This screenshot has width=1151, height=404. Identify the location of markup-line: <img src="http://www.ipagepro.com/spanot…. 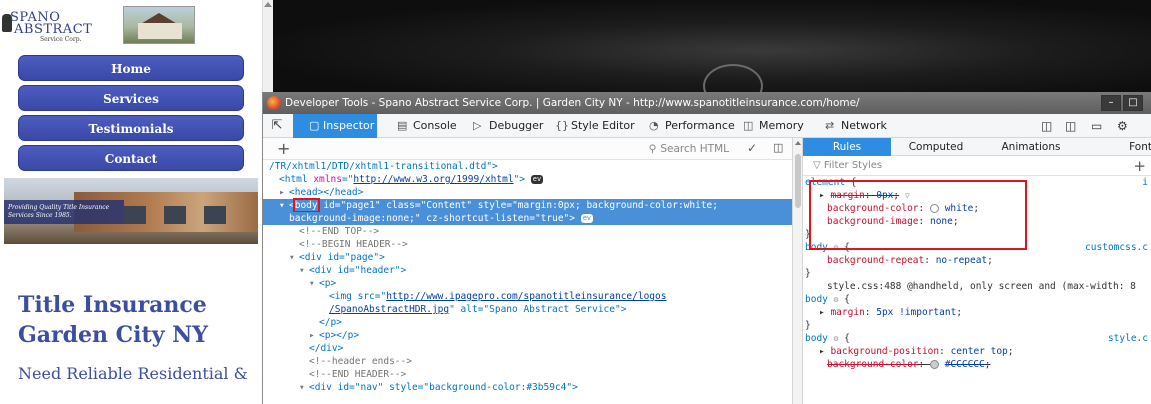
(527, 296).